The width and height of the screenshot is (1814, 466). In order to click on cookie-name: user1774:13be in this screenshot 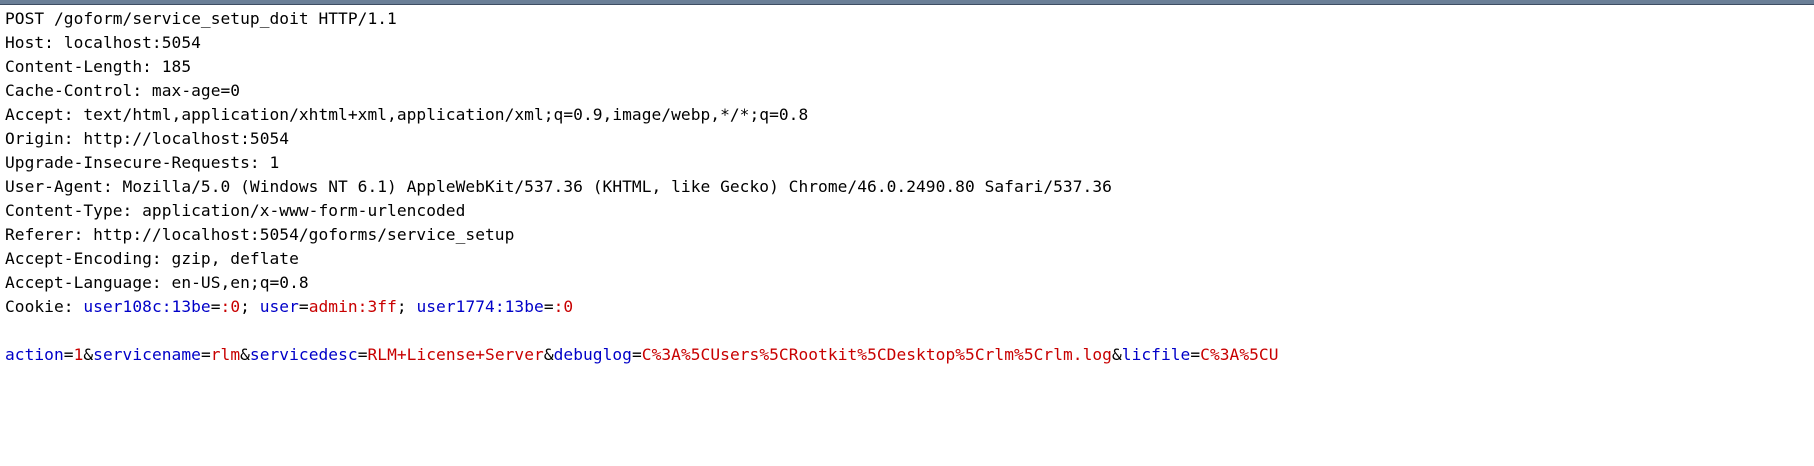, I will do `click(480, 306)`.